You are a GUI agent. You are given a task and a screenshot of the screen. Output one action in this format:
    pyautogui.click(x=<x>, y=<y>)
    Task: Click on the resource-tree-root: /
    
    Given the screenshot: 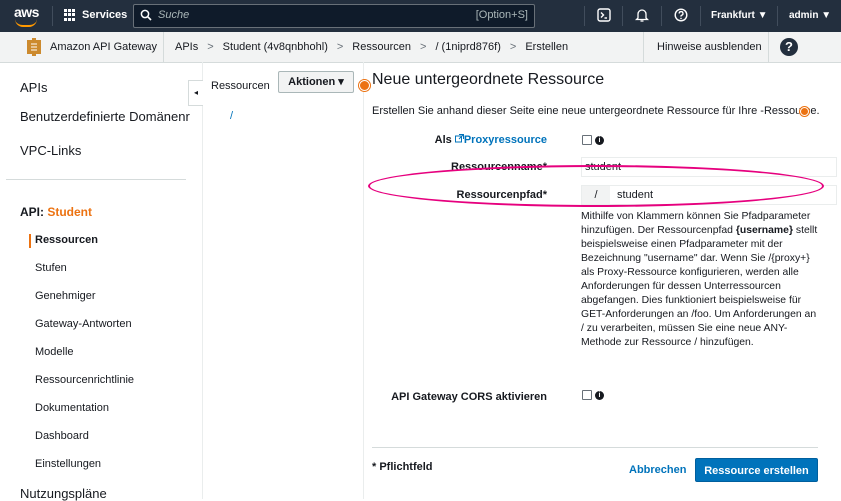 What is the action you would take?
    pyautogui.click(x=231, y=116)
    